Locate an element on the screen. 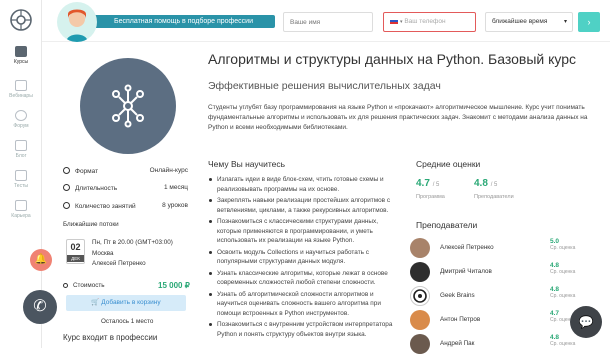 Image resolution: width=610 pixels, height=354 pixels. call-button: ✆ is located at coordinates (40, 307).